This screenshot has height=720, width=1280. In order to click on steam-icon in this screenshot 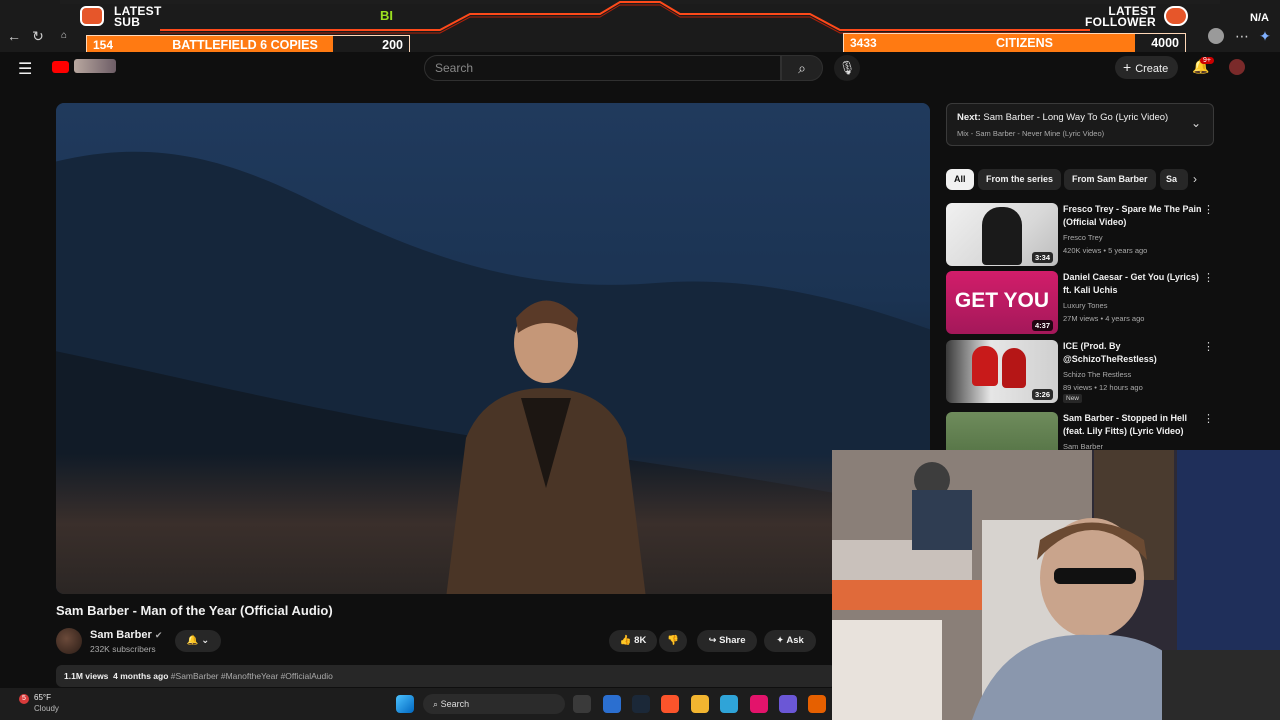, I will do `click(641, 704)`.